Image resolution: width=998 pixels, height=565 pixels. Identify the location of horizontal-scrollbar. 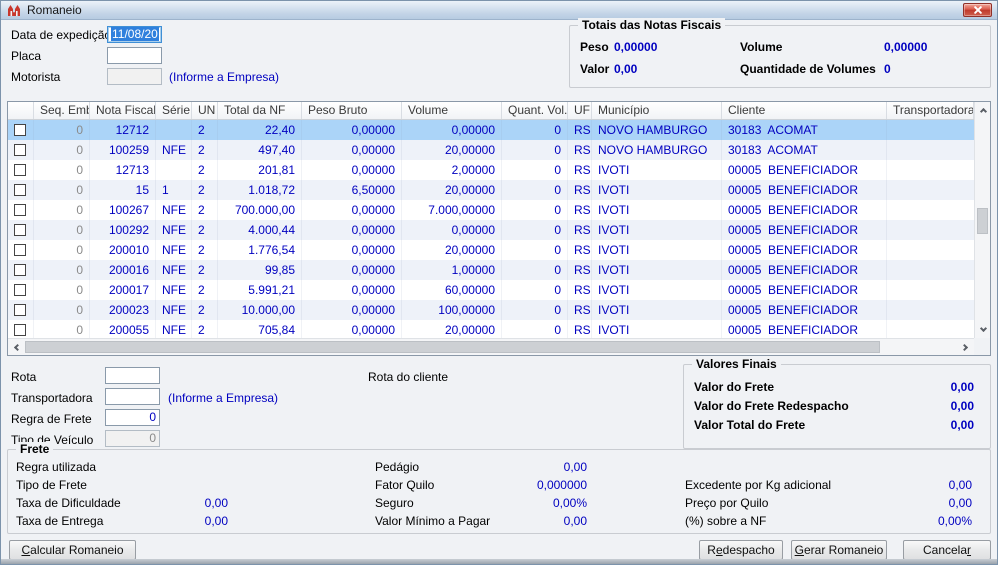
(491, 346).